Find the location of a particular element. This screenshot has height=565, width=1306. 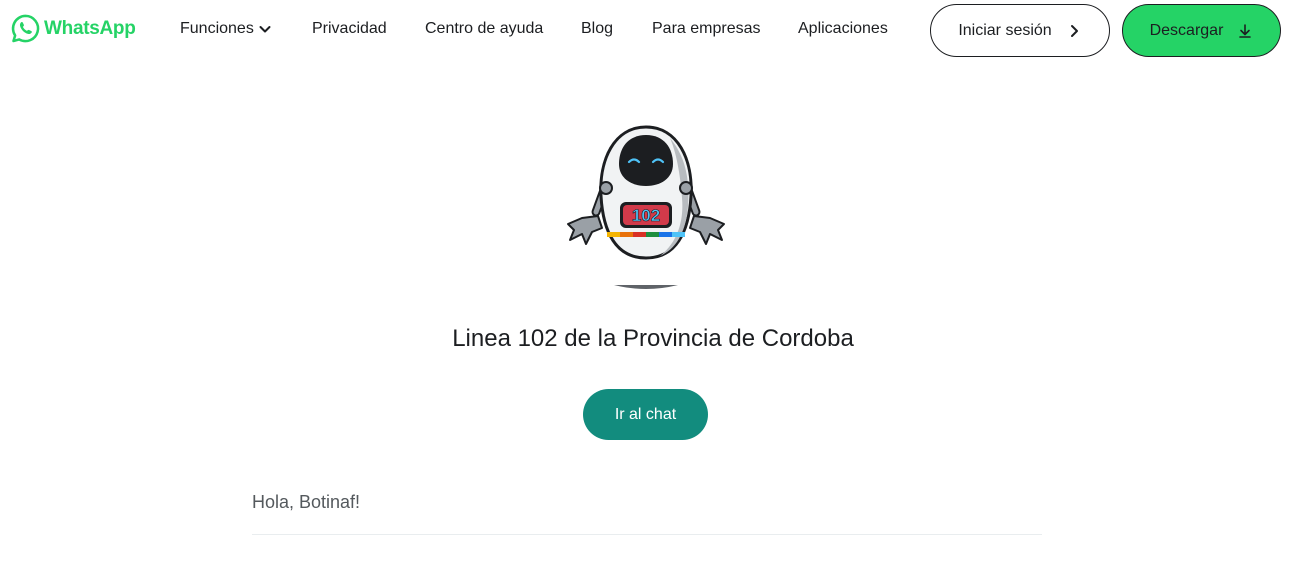

whatsapp-logo: WhatsApp is located at coordinates (73, 28).